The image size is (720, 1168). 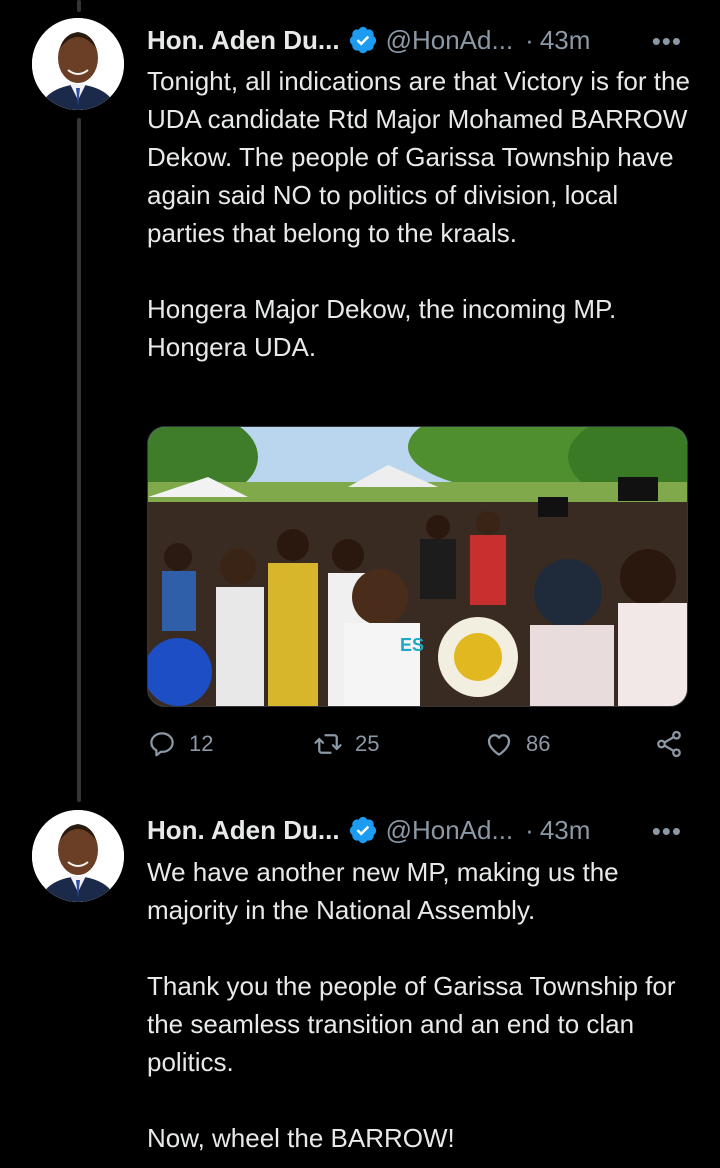 I want to click on retweet-button: 25, so click(x=346, y=744).